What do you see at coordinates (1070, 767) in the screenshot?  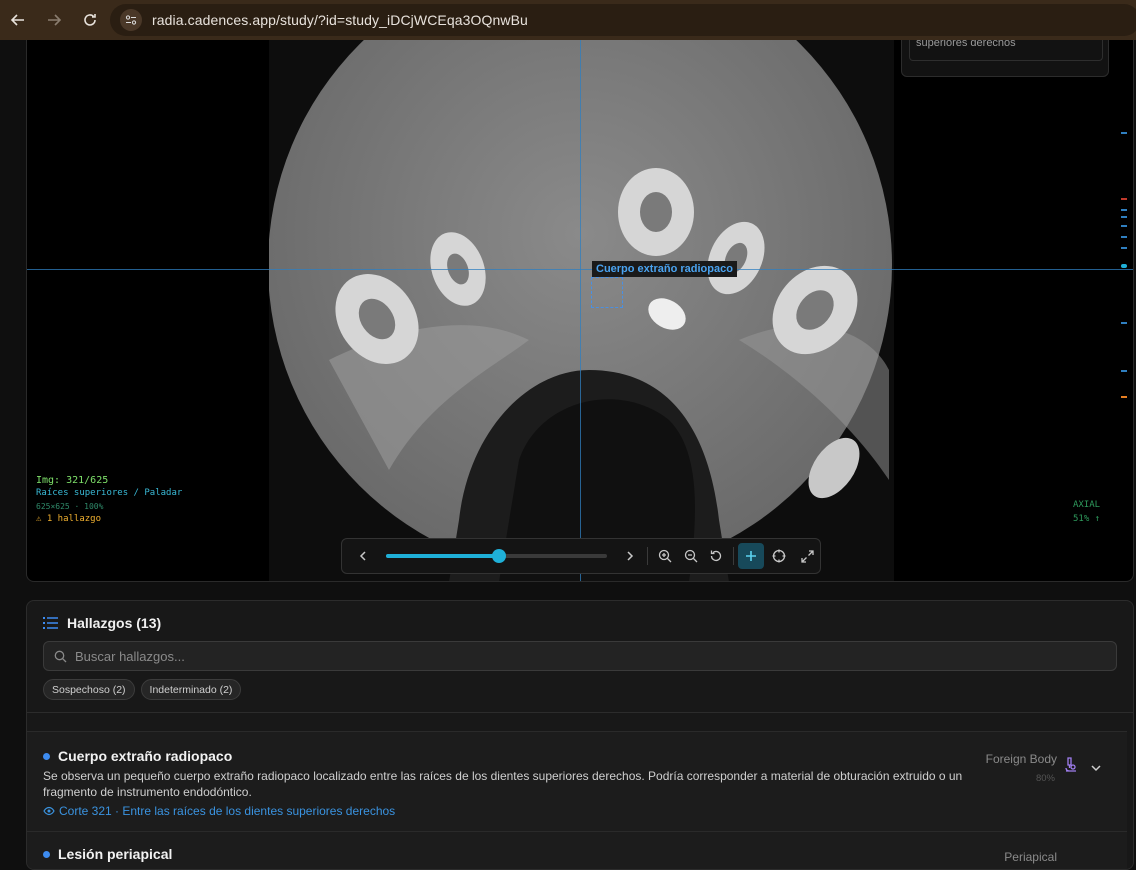 I see `microscope-icon` at bounding box center [1070, 767].